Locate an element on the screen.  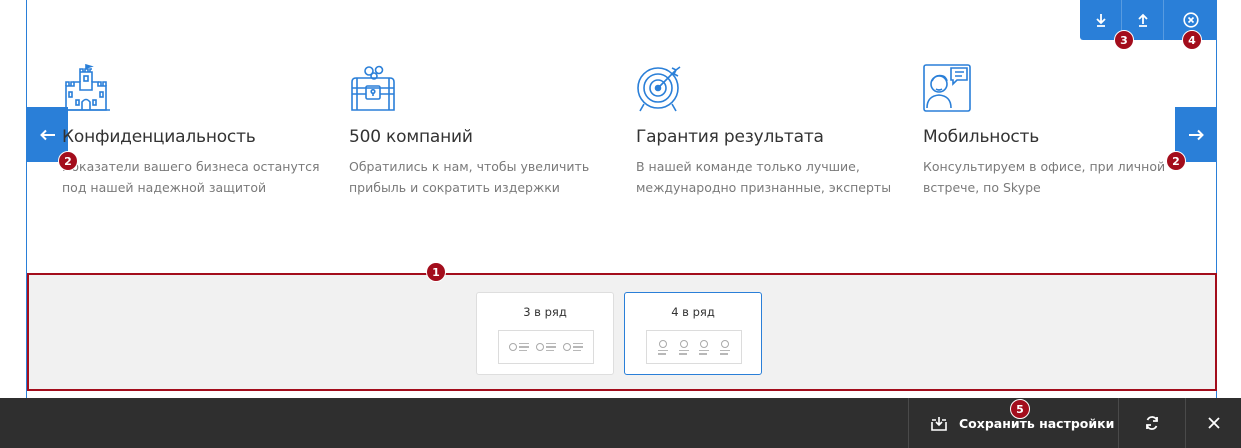
close-panel-button is located at coordinates (1213, 423).